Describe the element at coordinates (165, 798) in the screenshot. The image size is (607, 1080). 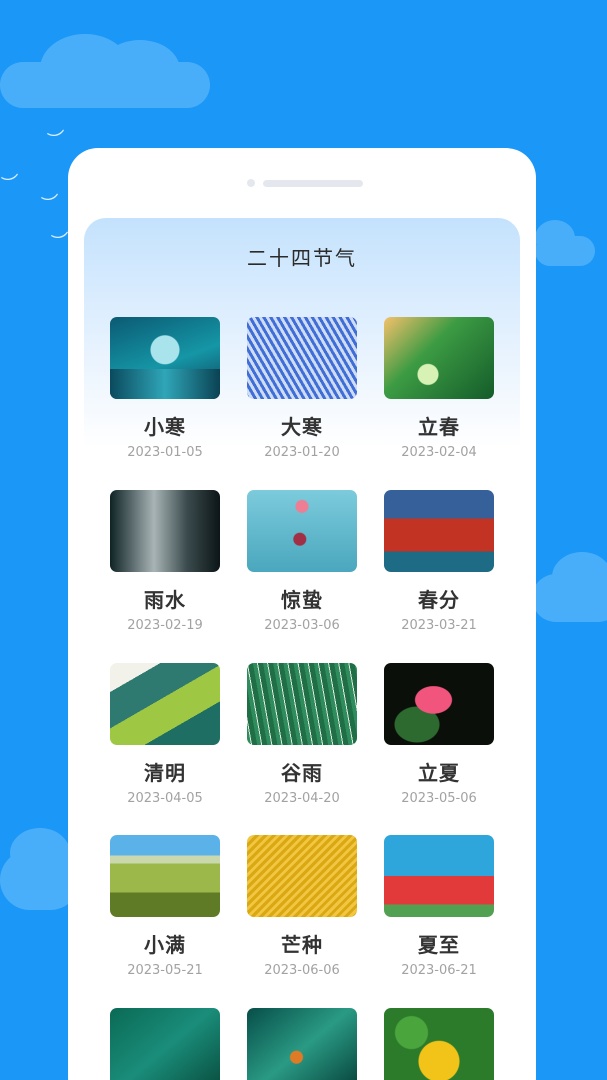
I see `term-date: 2023-04-05` at that location.